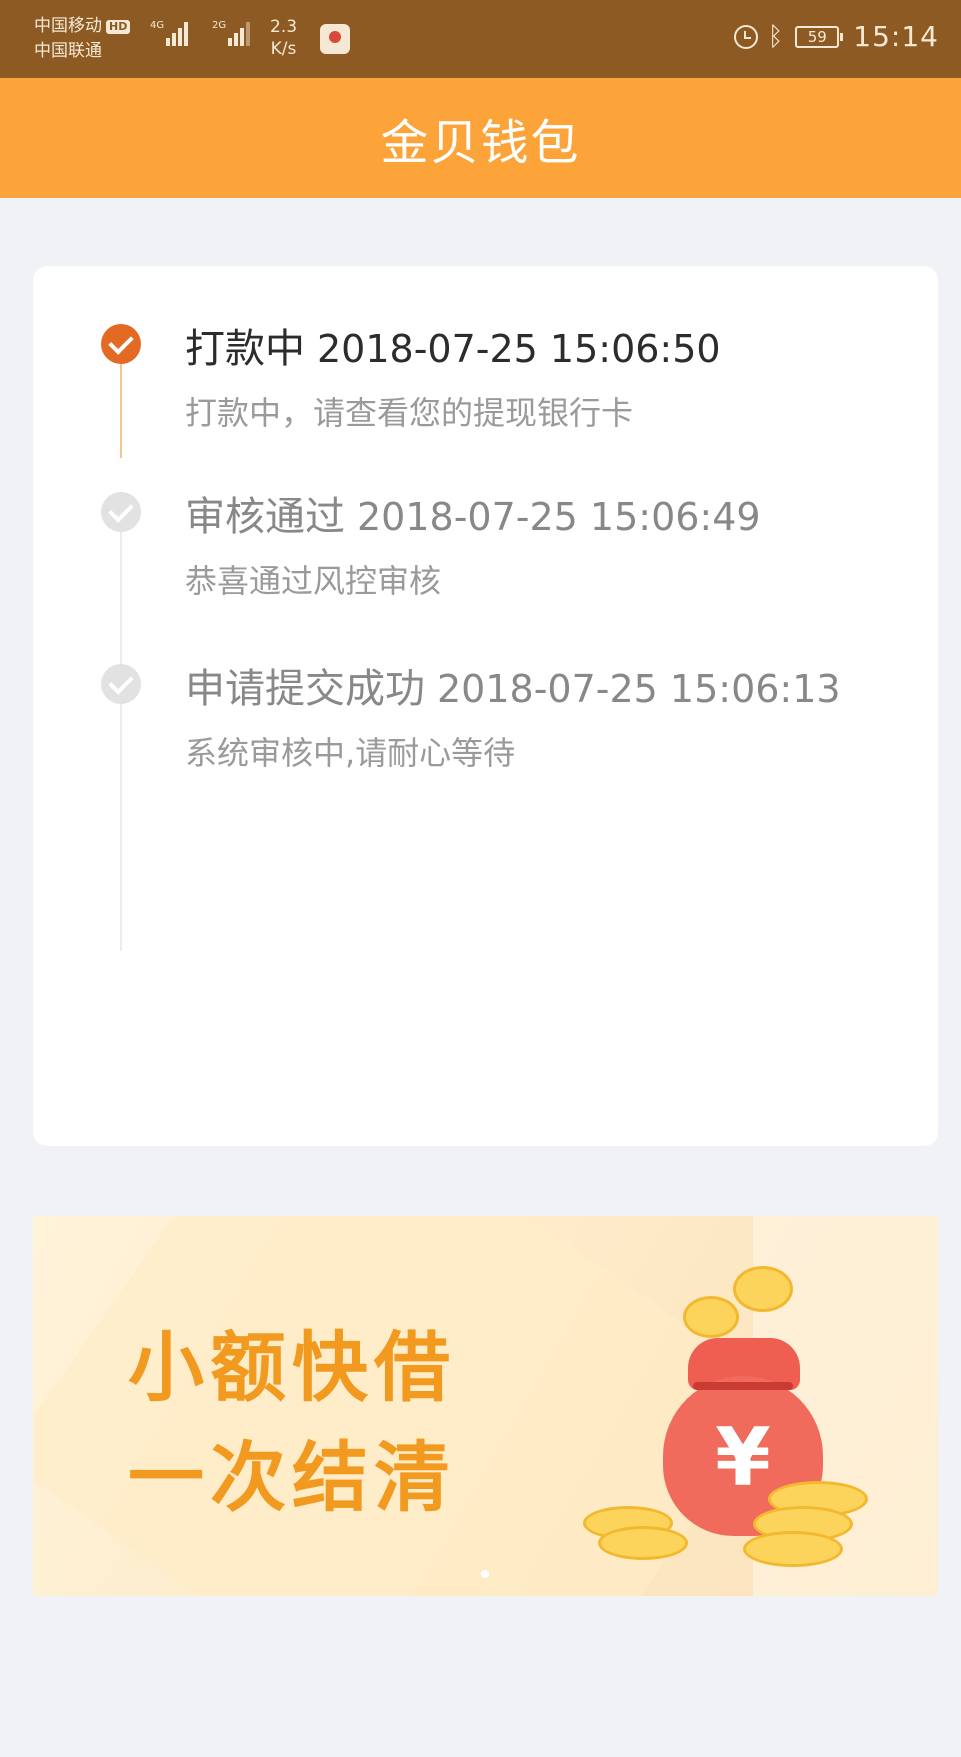 This screenshot has height=1757, width=961. Describe the element at coordinates (559, 517) in the screenshot. I see `step-timestamp: 2018-07-25 15:06:49` at that location.